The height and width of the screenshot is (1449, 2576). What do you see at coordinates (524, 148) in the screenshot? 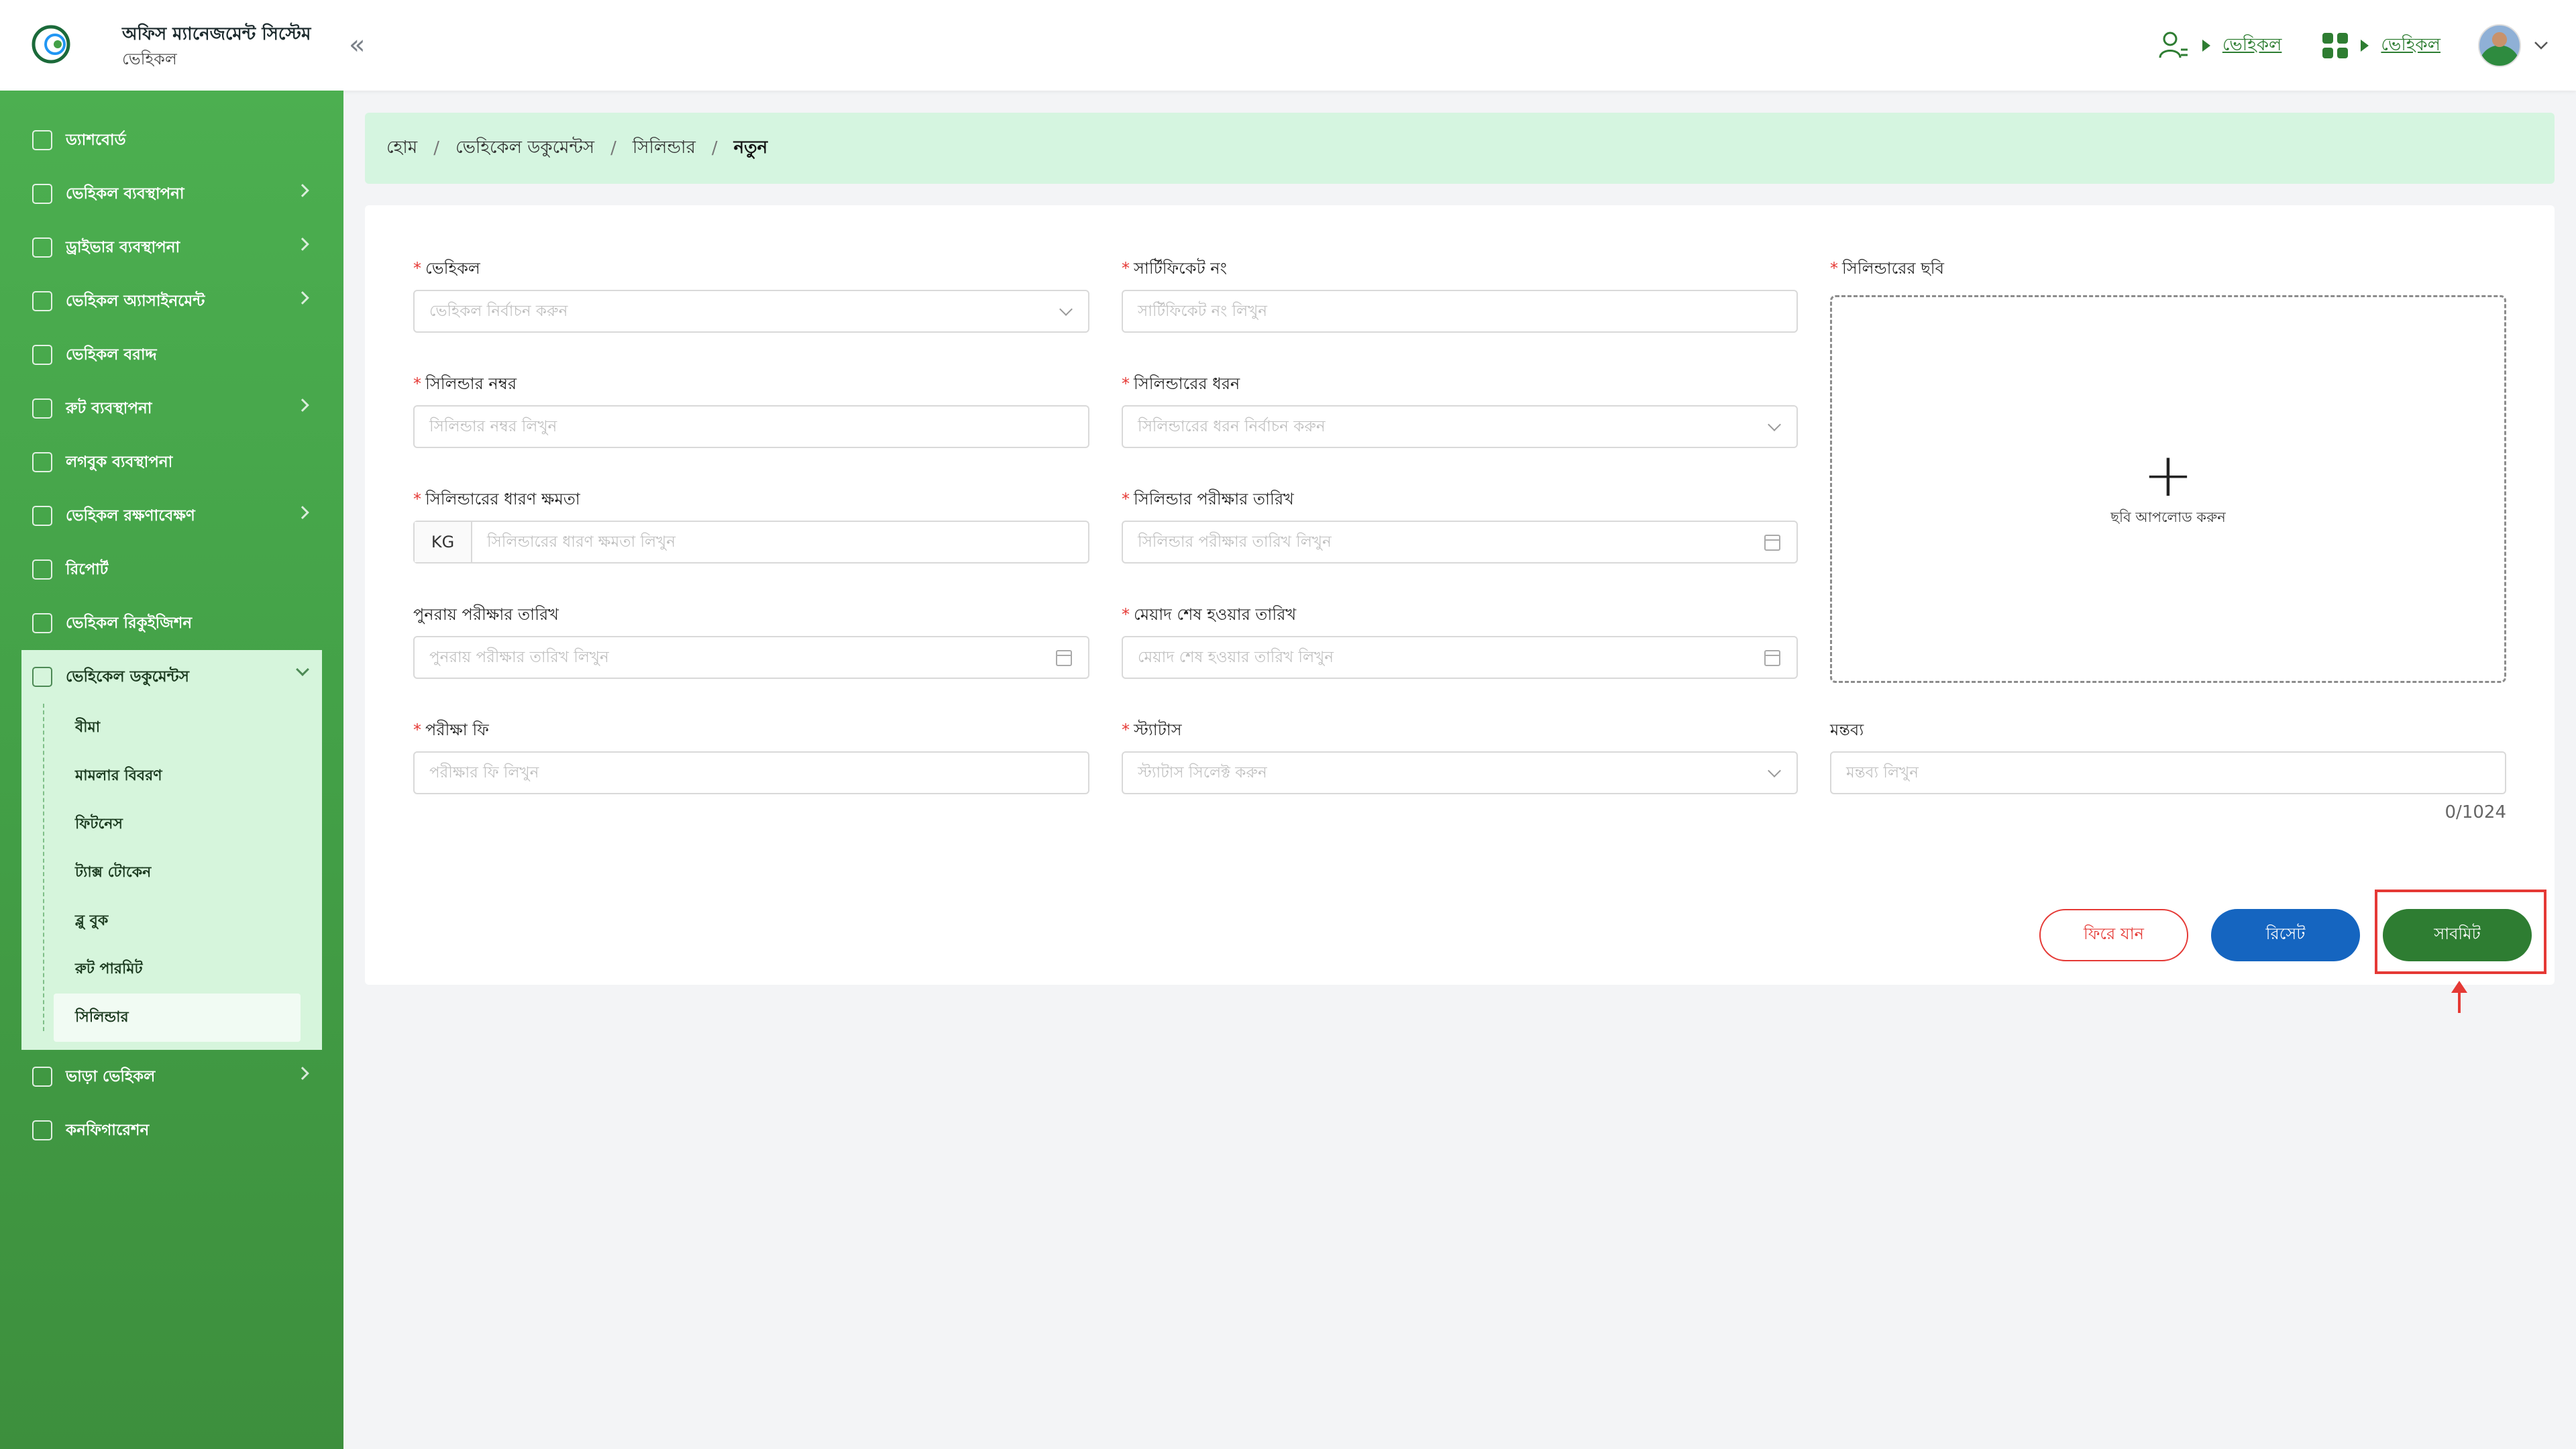
I see `breadcrumb-vehicle-documents: ভেহিকেল ডকুমেন্টস` at bounding box center [524, 148].